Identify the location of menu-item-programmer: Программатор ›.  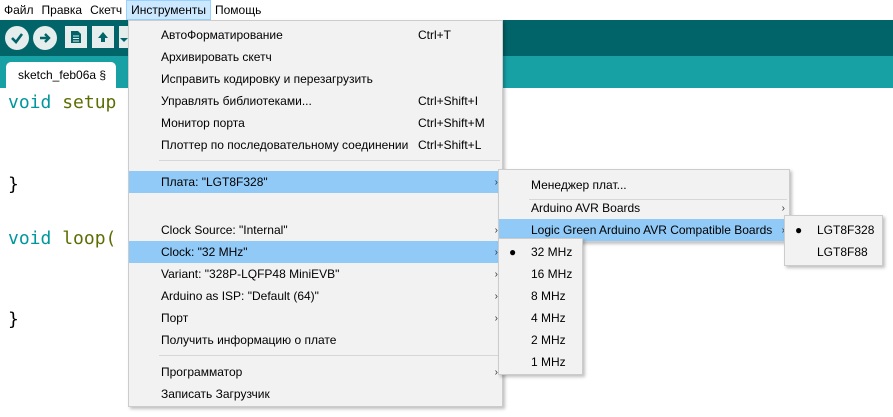
(315, 372).